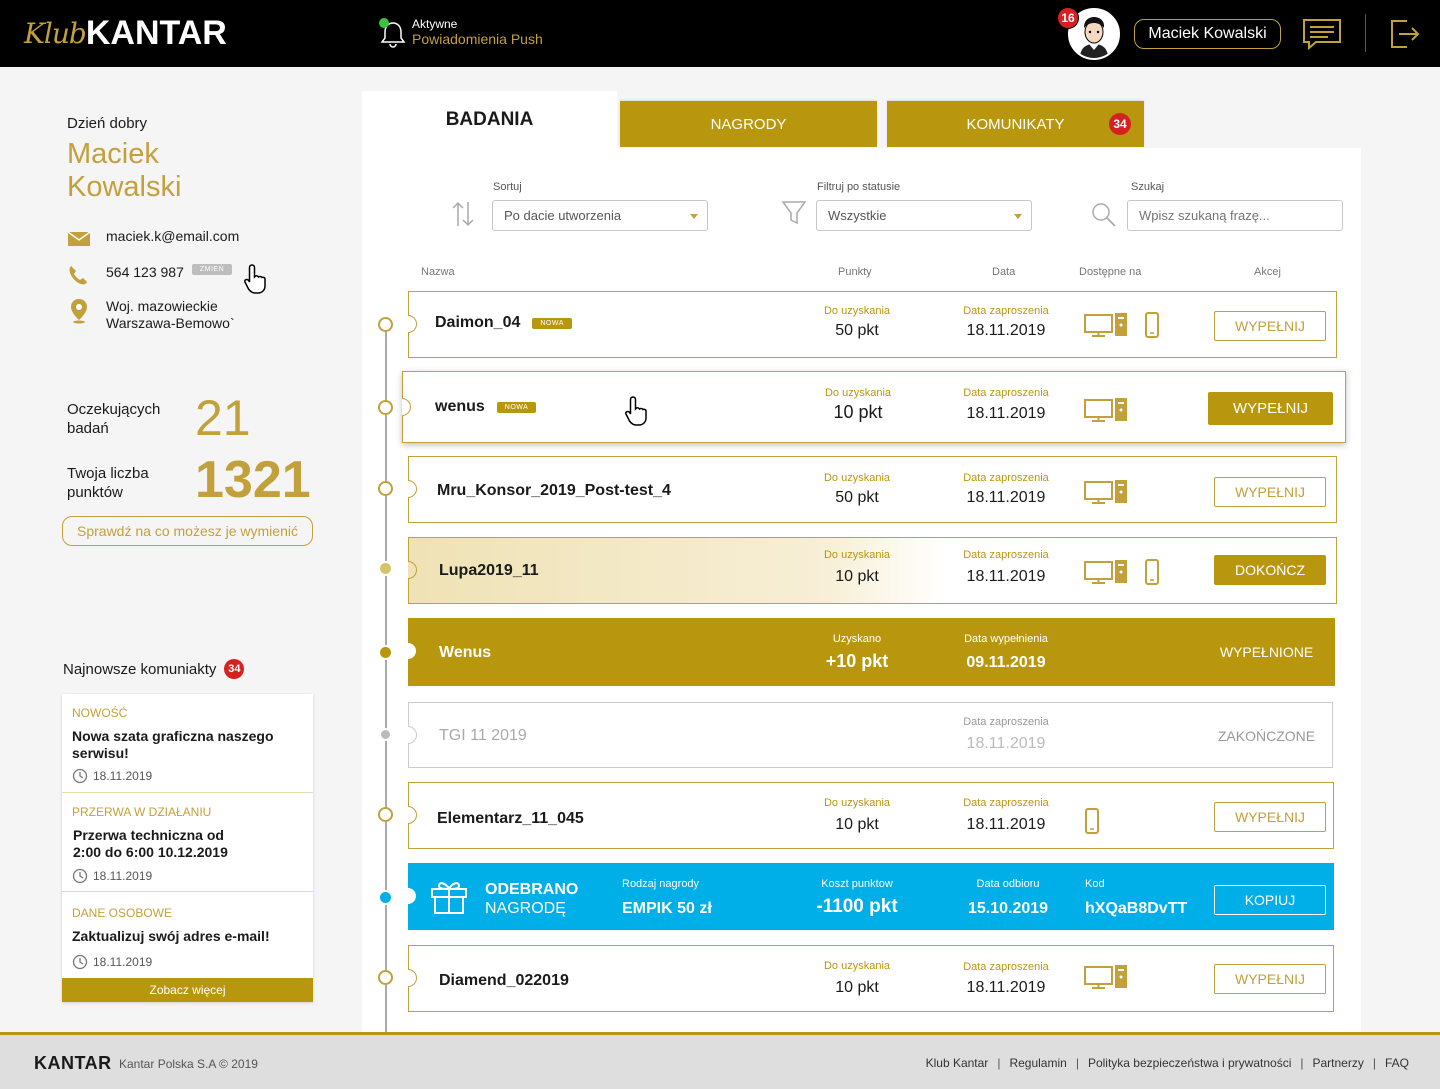 This screenshot has height=1089, width=1440. What do you see at coordinates (957, 1063) in the screenshot?
I see `footer-link-klub: Klub Kantar` at bounding box center [957, 1063].